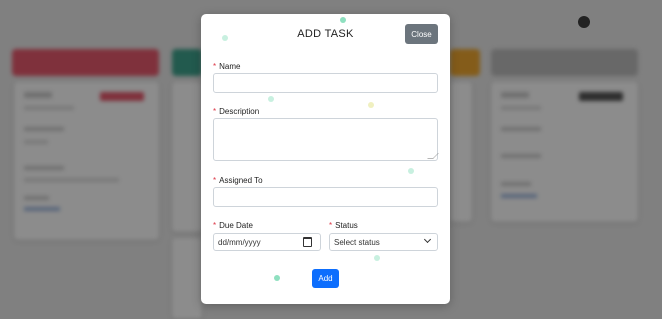  What do you see at coordinates (326, 139) in the screenshot?
I see `description-textarea` at bounding box center [326, 139].